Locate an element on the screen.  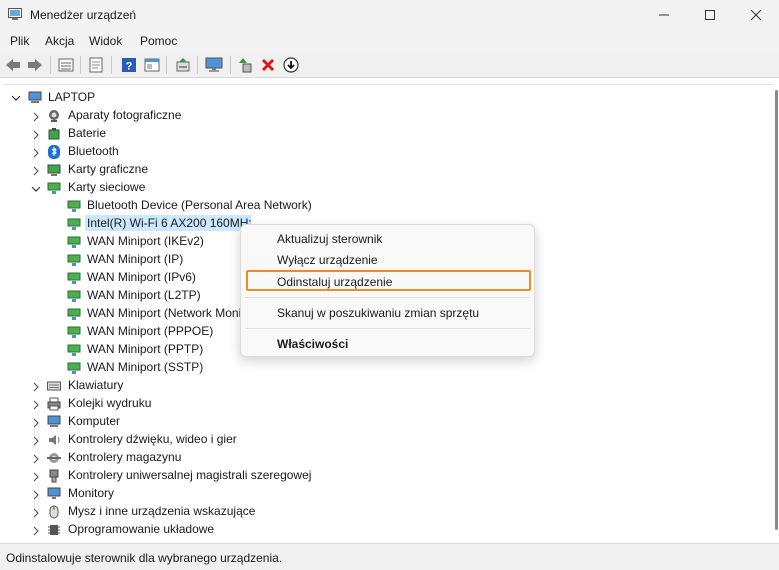
menu-item-disable-device: Wyłącz urządzenie is located at coordinates (327, 260).